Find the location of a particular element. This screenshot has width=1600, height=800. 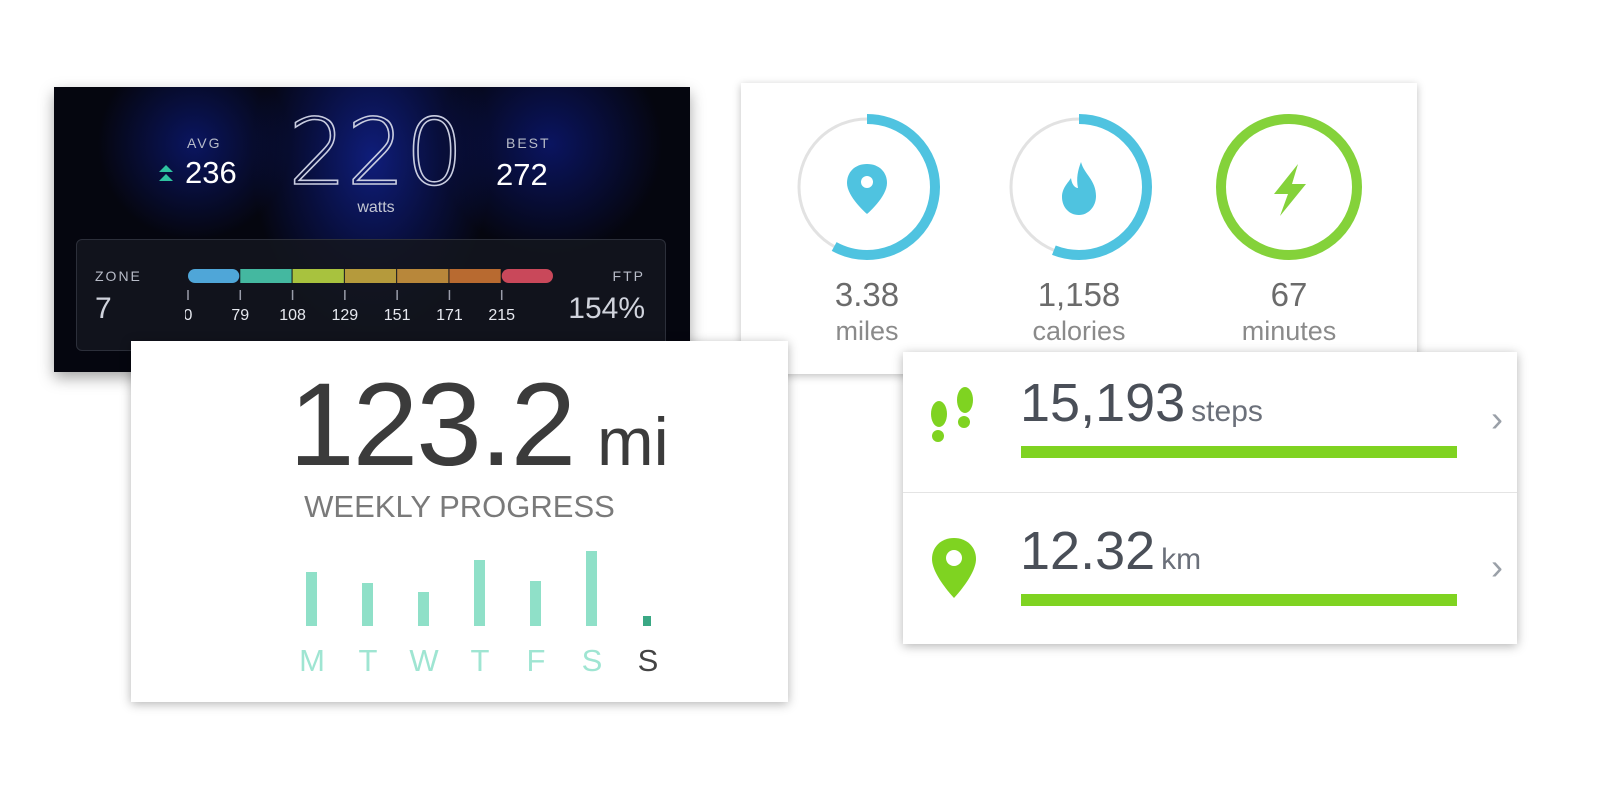

minutes-value: 67 is located at coordinates (1289, 294).